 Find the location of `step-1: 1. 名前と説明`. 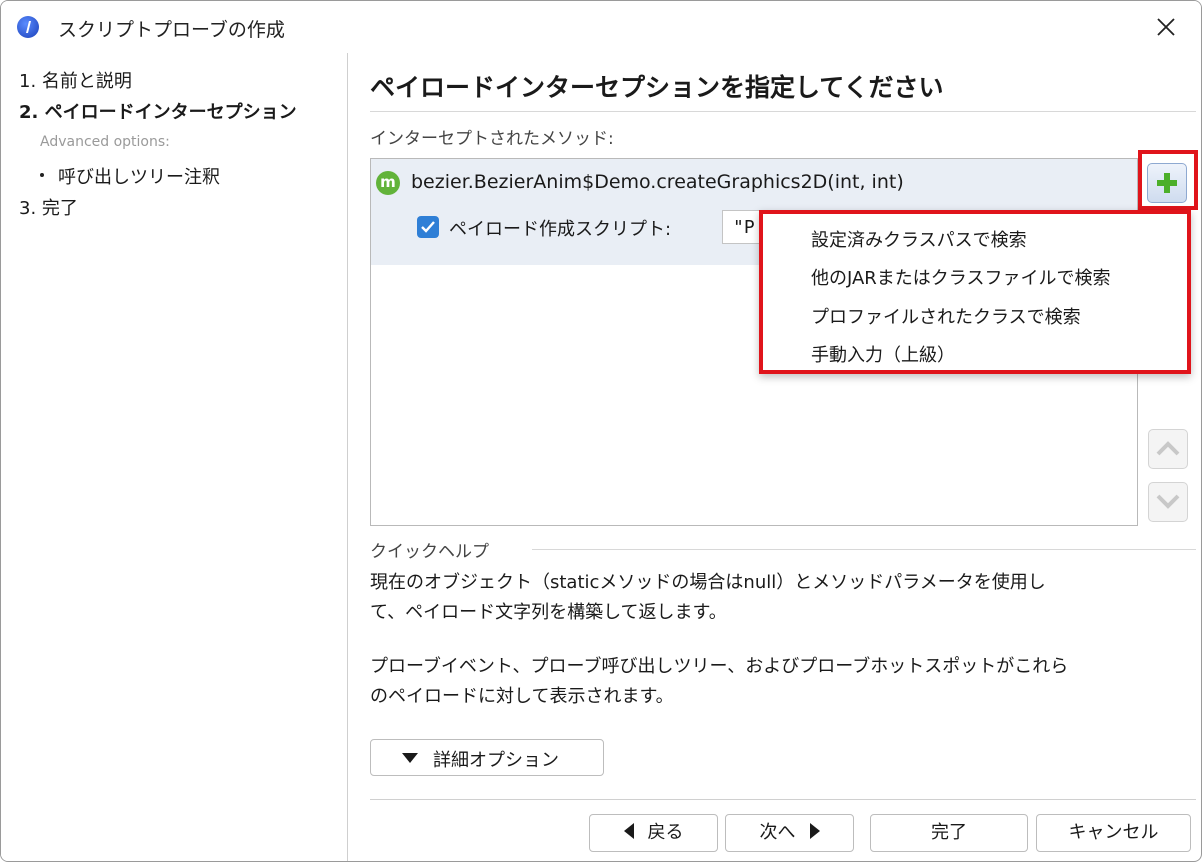

step-1: 1. 名前と説明 is located at coordinates (75, 80).